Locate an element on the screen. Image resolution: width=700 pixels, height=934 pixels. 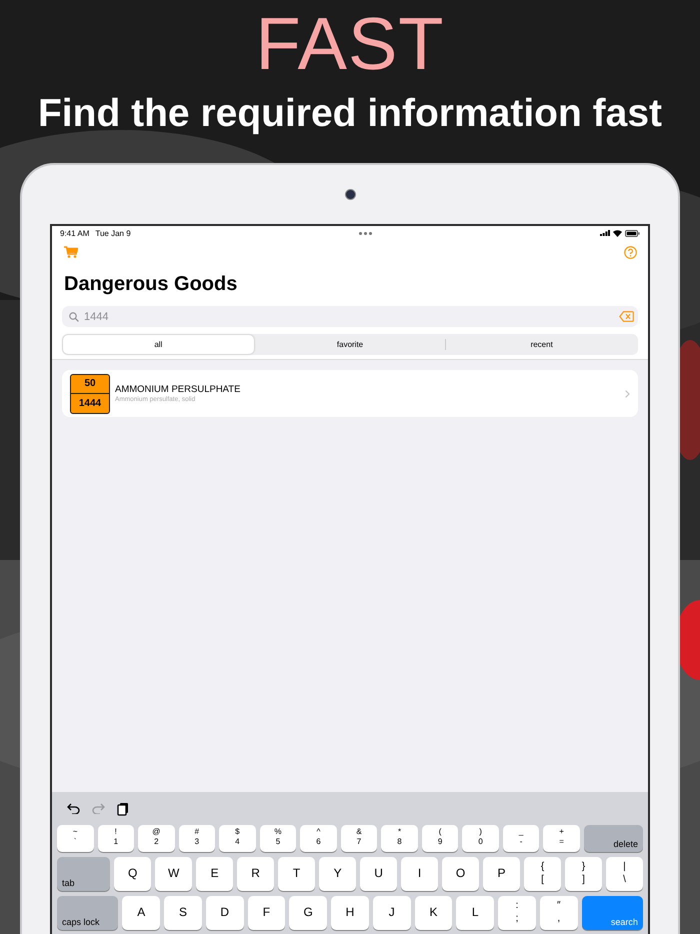
keyboard-key: $ 4 is located at coordinates (237, 838).